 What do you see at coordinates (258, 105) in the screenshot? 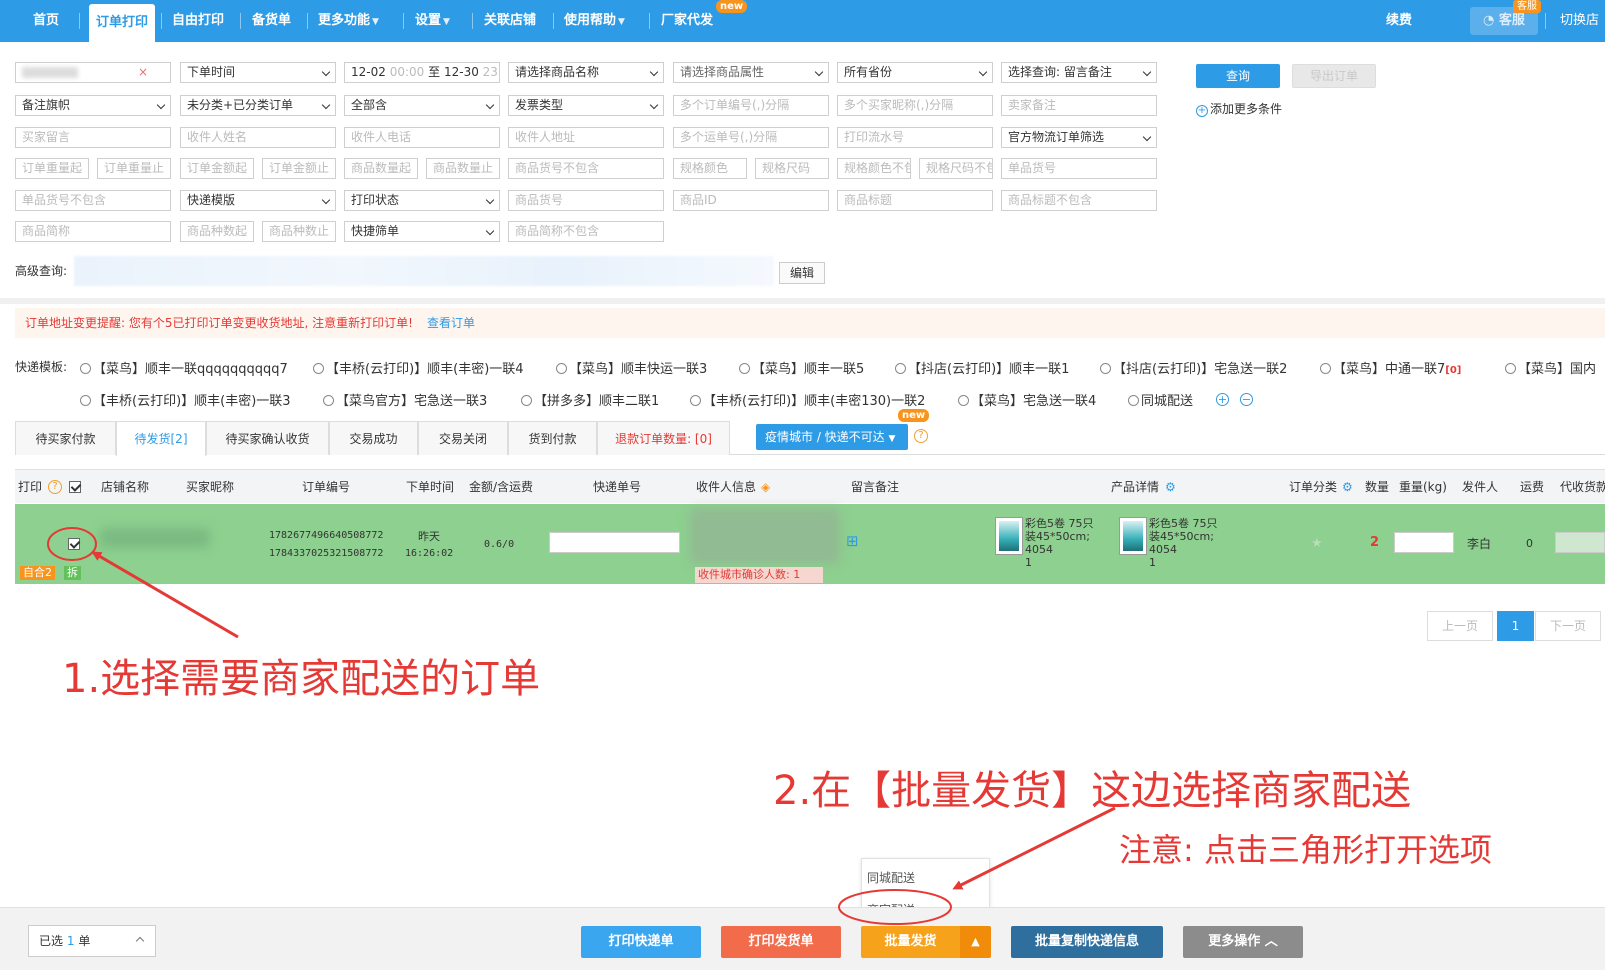
I see `category-select: 未分类+已分类订单` at bounding box center [258, 105].